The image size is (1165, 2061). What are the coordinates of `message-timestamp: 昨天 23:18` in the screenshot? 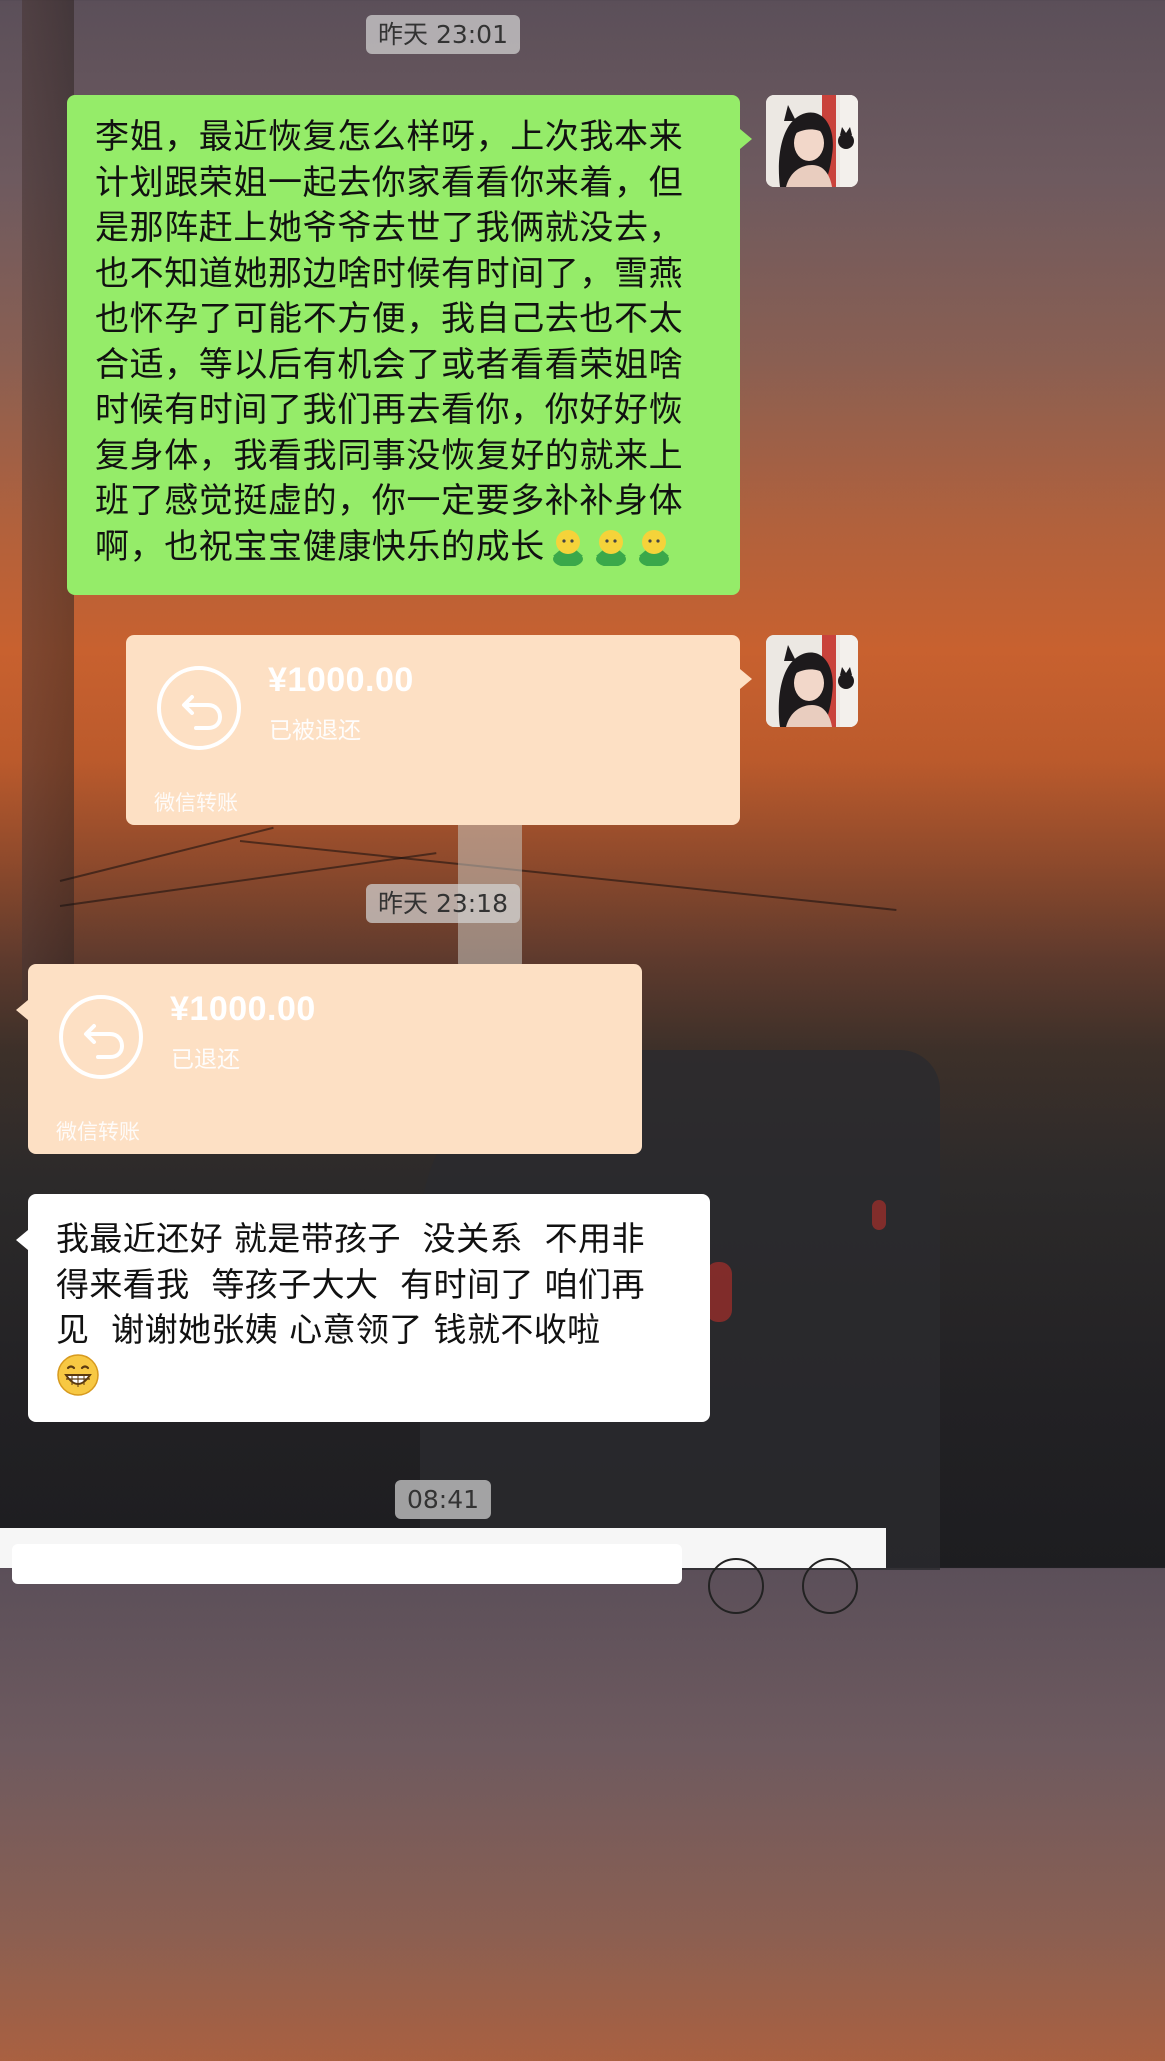 It's located at (443, 903).